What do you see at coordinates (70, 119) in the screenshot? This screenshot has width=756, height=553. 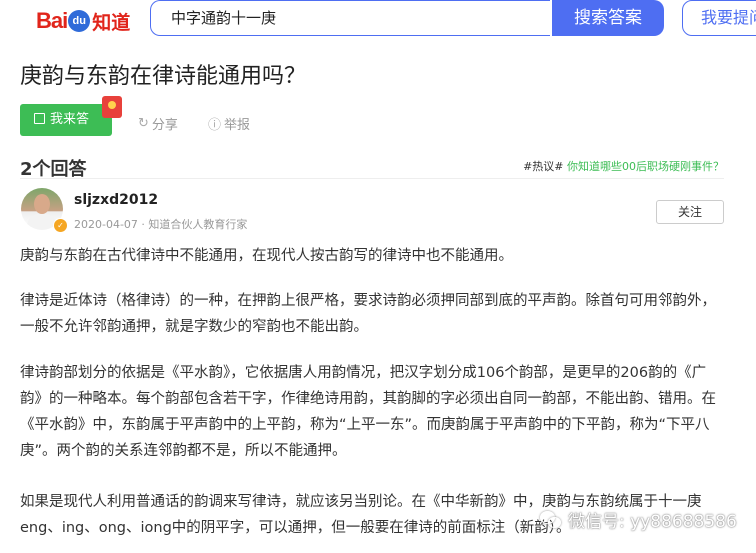 I see `answer-button-label: 我来答` at bounding box center [70, 119].